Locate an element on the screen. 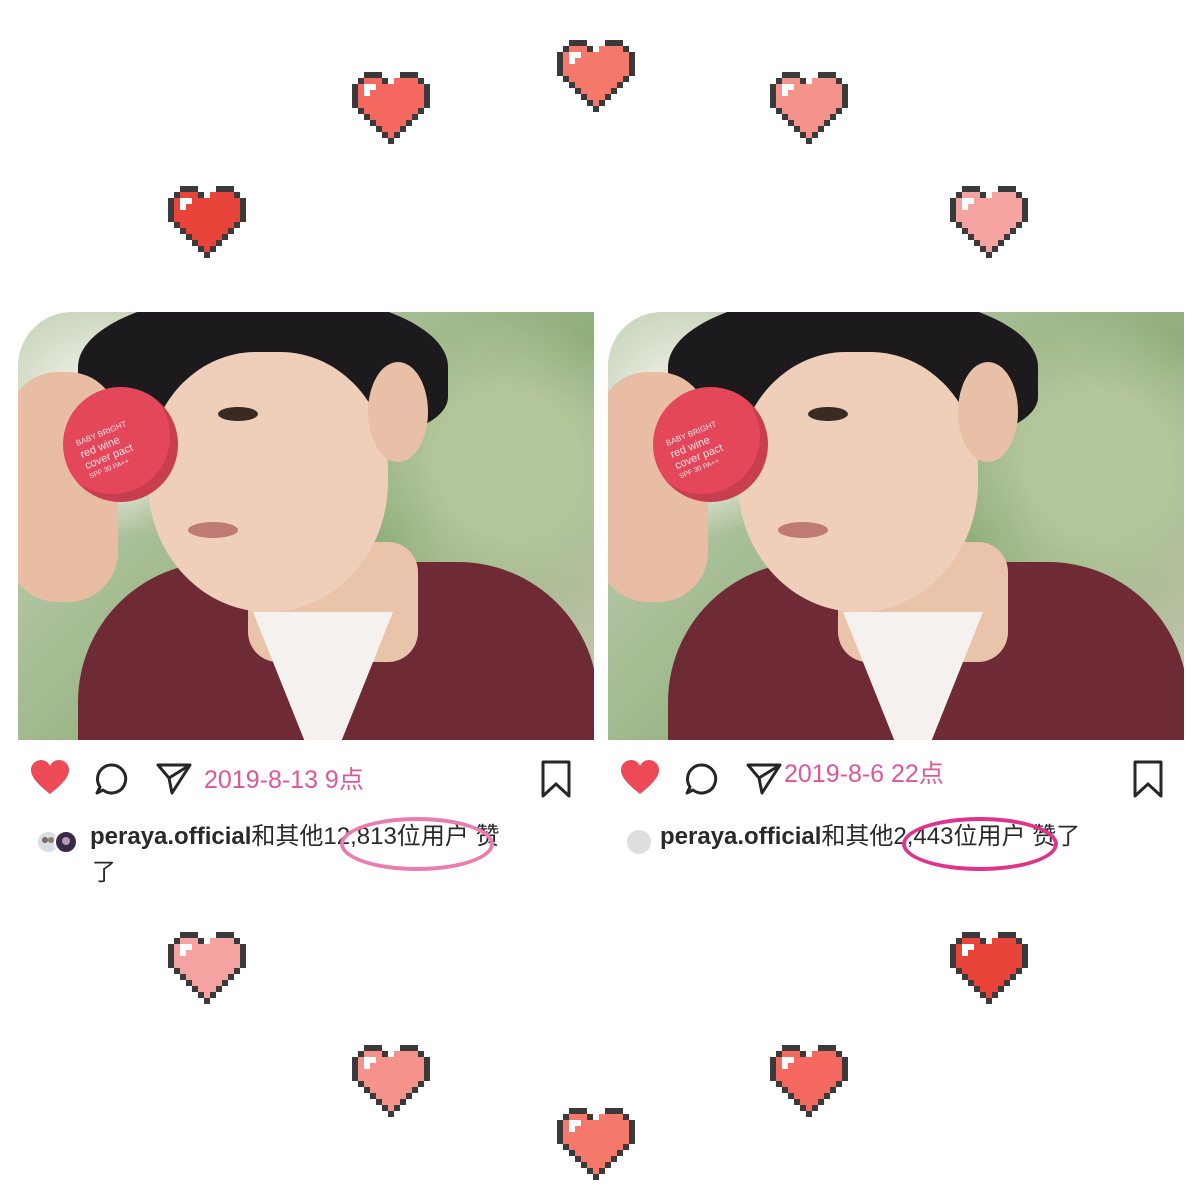 This screenshot has width=1200, height=1200. liker-avatars is located at coordinates (58, 844).